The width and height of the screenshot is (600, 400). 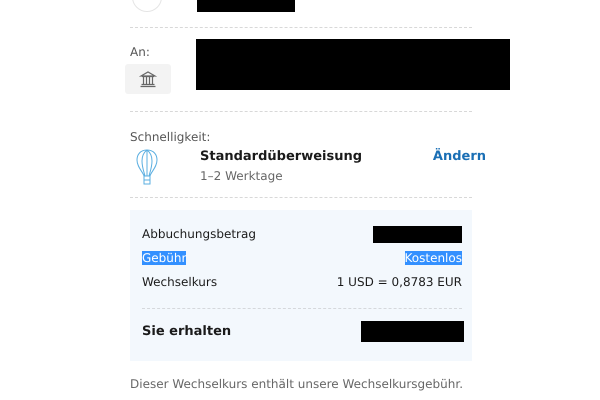 I want to click on summary-label: Wechselkurs, so click(x=180, y=282).